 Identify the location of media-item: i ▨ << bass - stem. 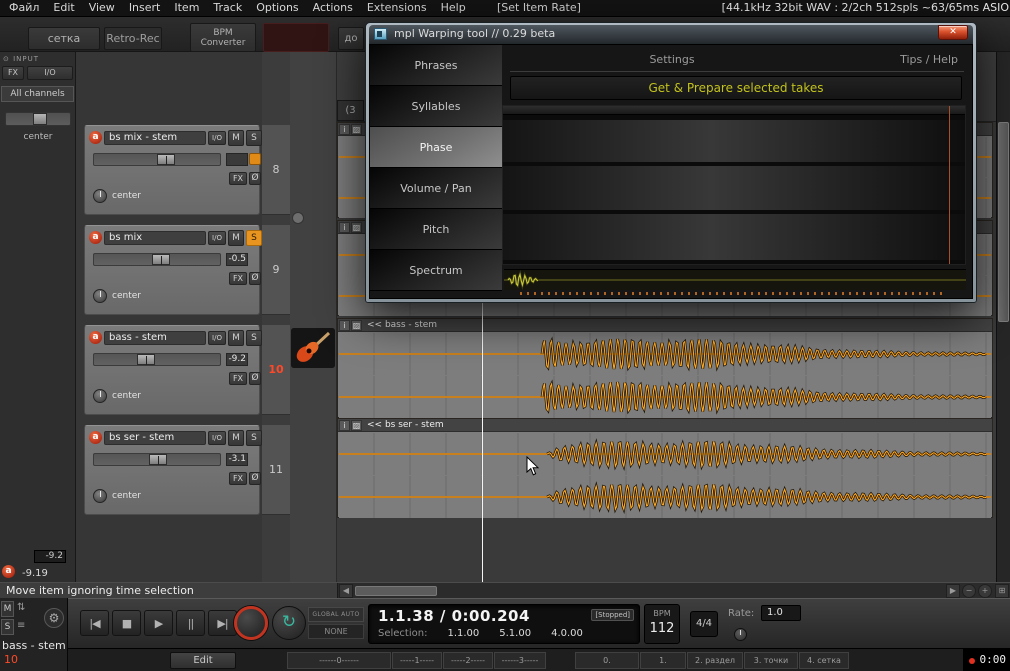
(665, 368).